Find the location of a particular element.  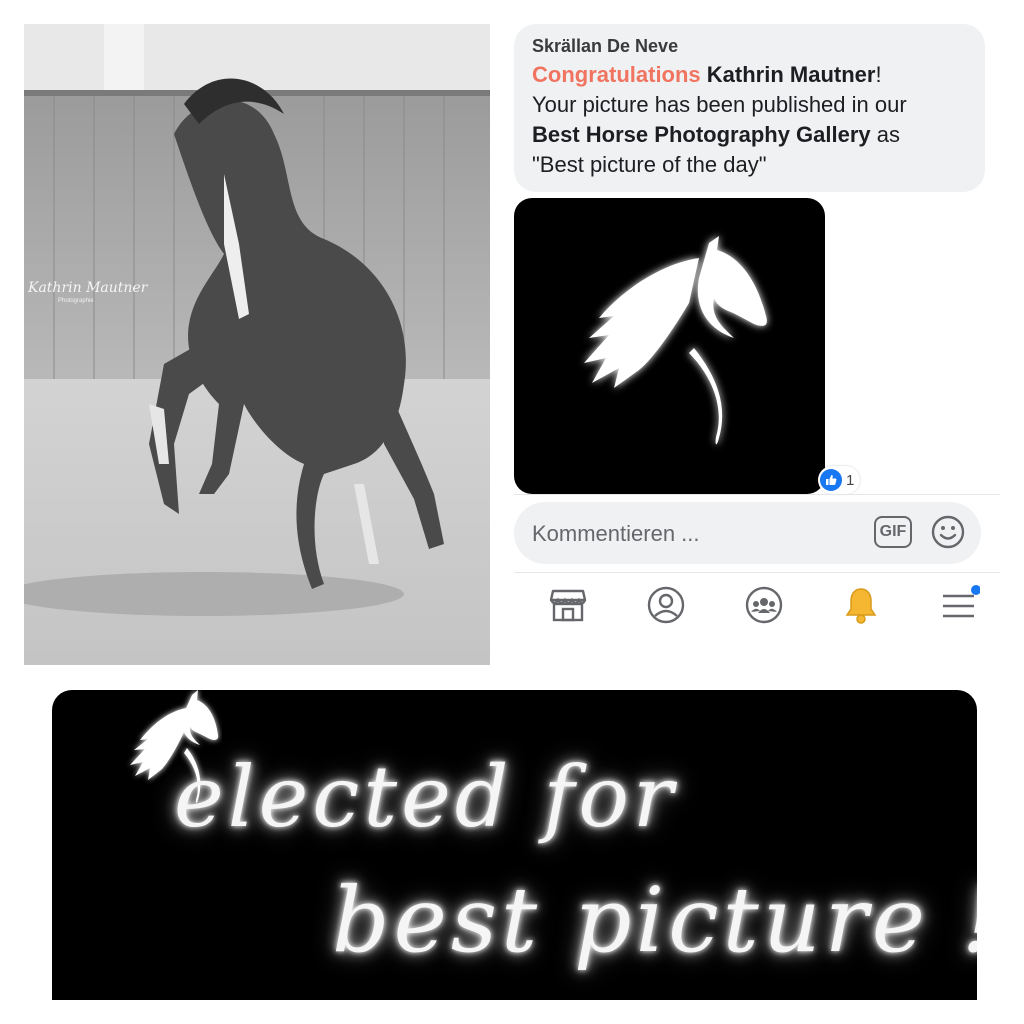

thumbs-up-icon is located at coordinates (831, 480).